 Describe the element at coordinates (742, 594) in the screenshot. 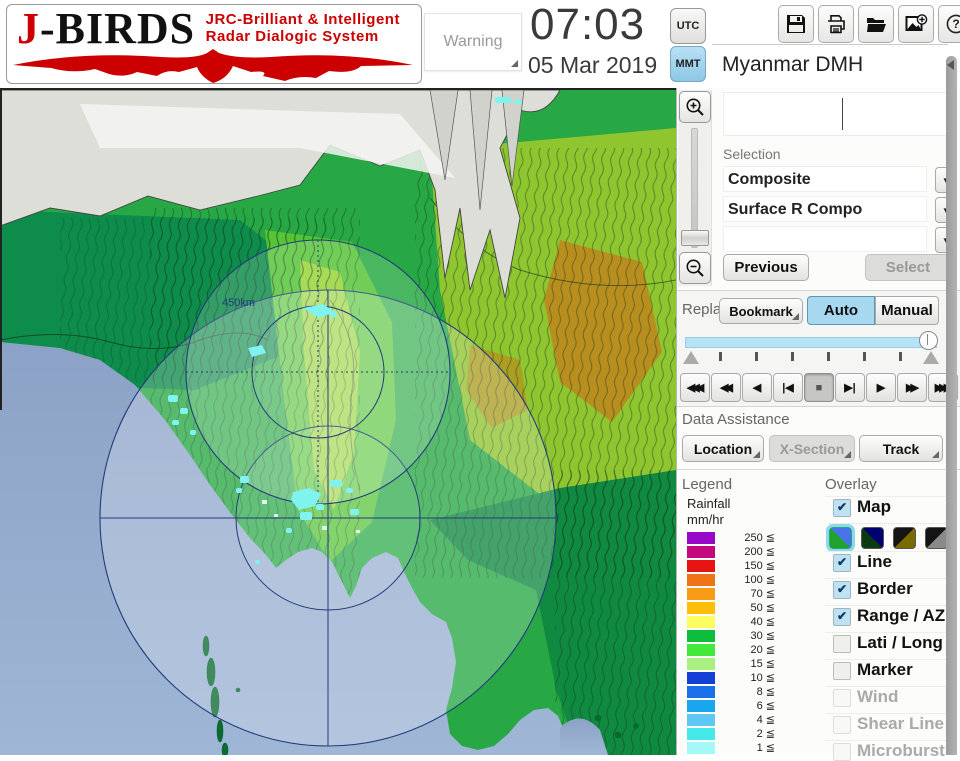

I see `legend-row: 70 ≦` at that location.